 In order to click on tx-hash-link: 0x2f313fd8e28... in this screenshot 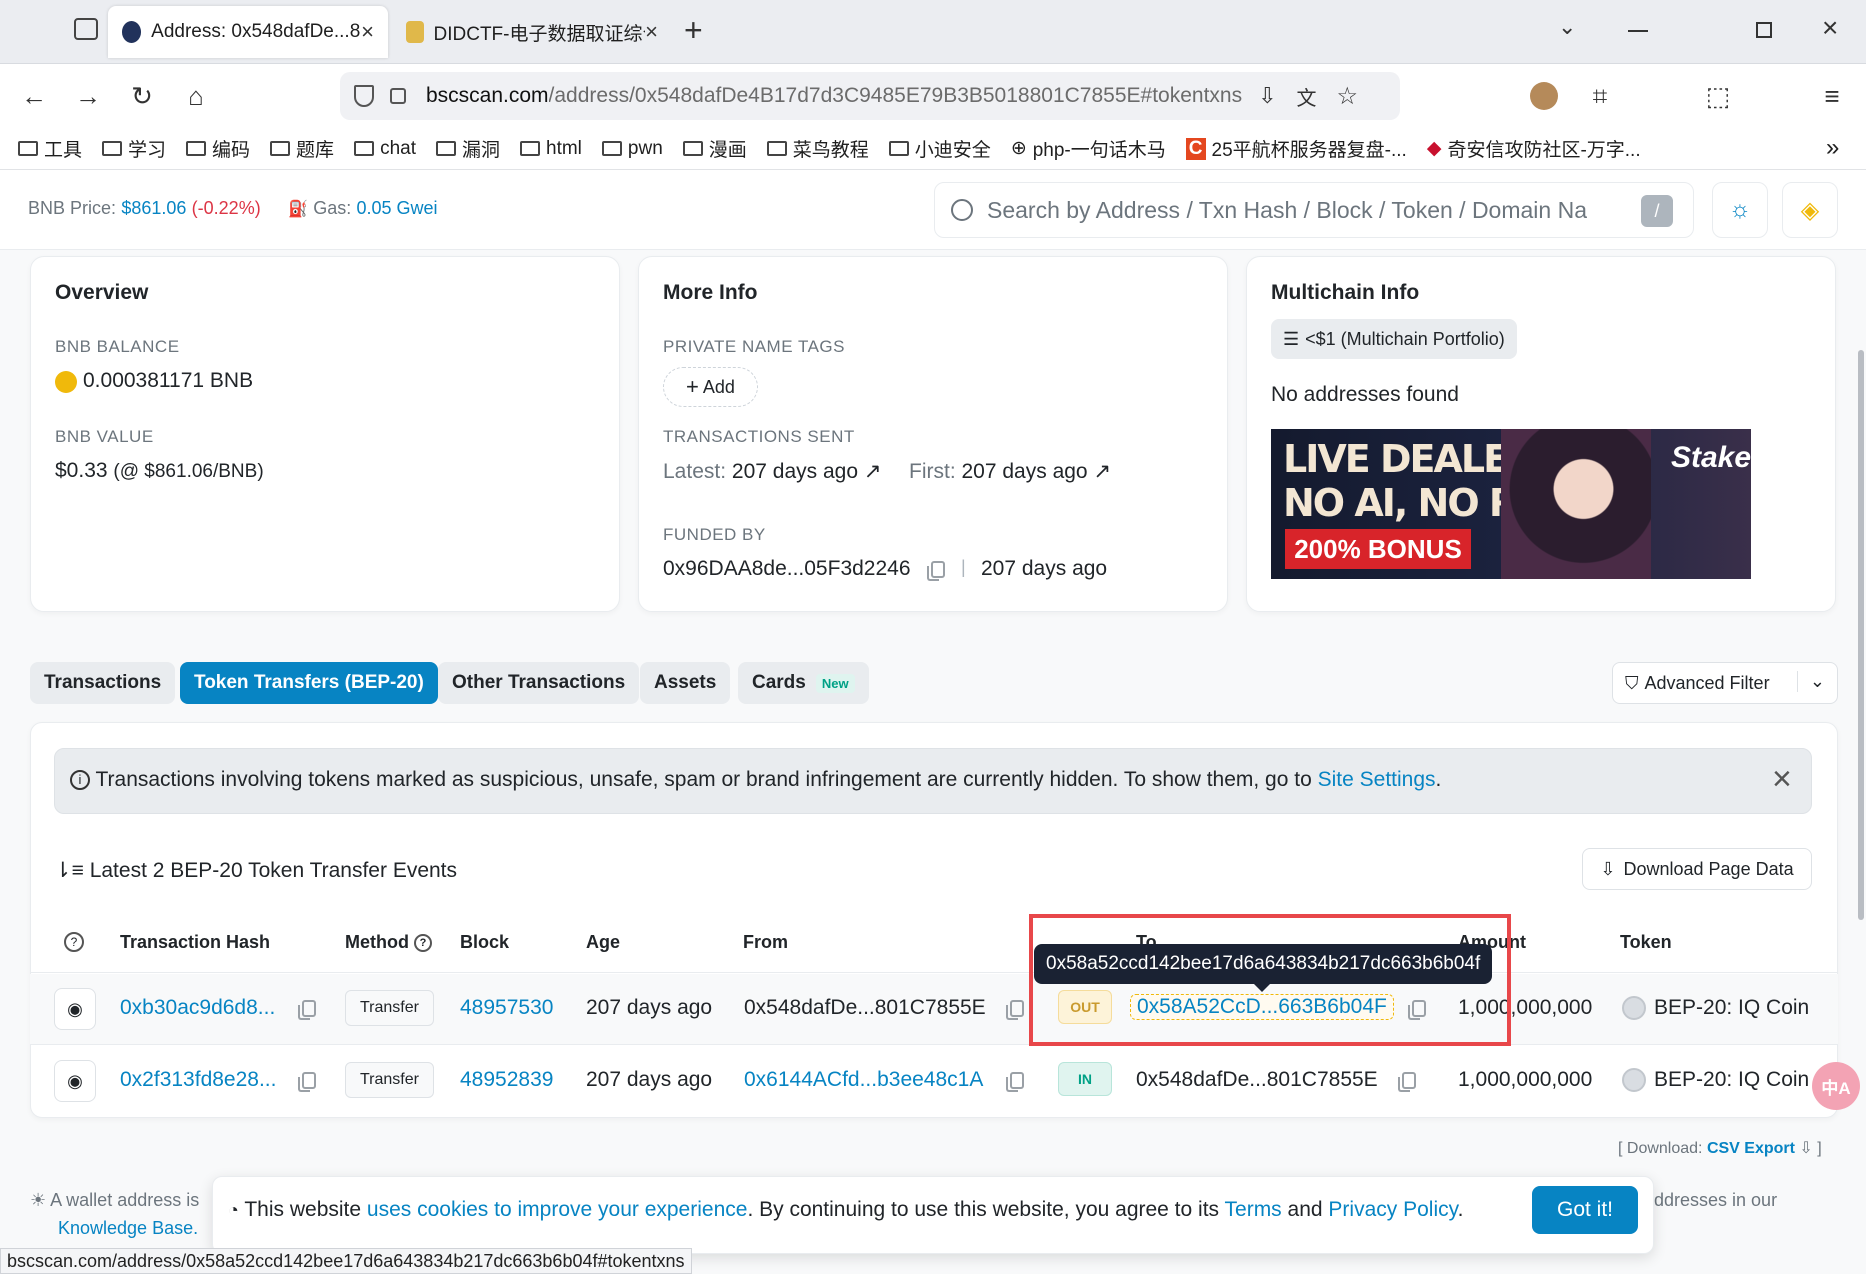, I will do `click(198, 1080)`.